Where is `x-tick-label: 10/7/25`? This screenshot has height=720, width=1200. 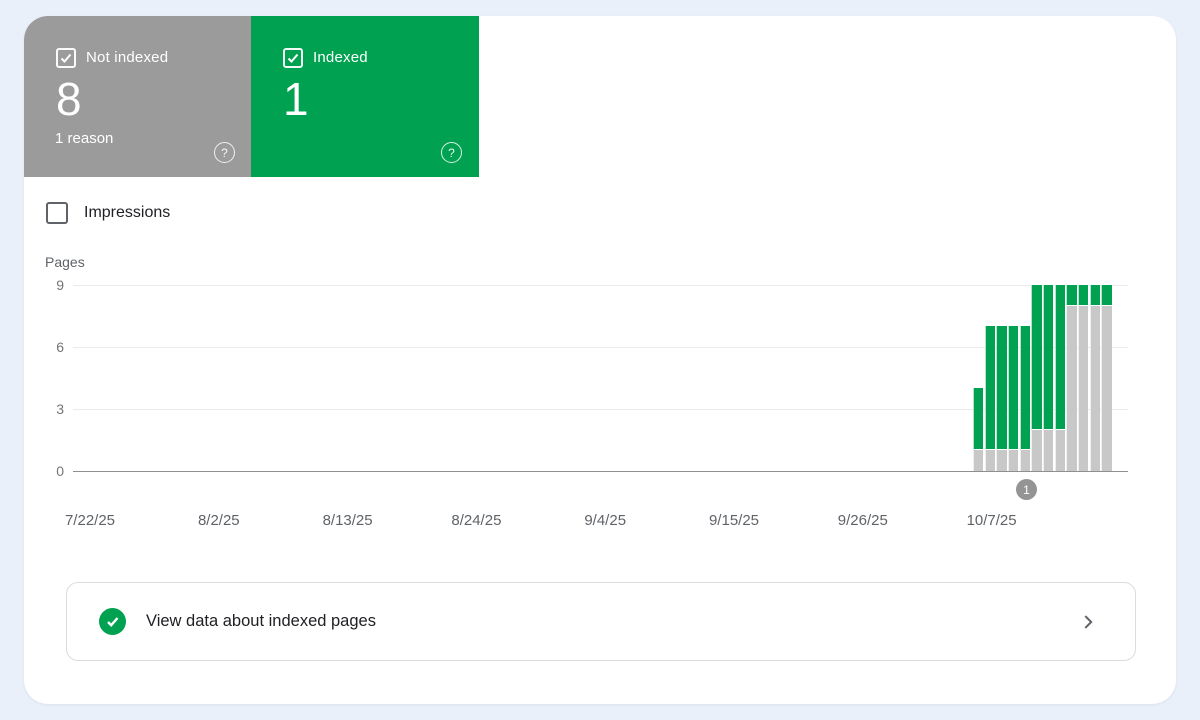
x-tick-label: 10/7/25 is located at coordinates (991, 520).